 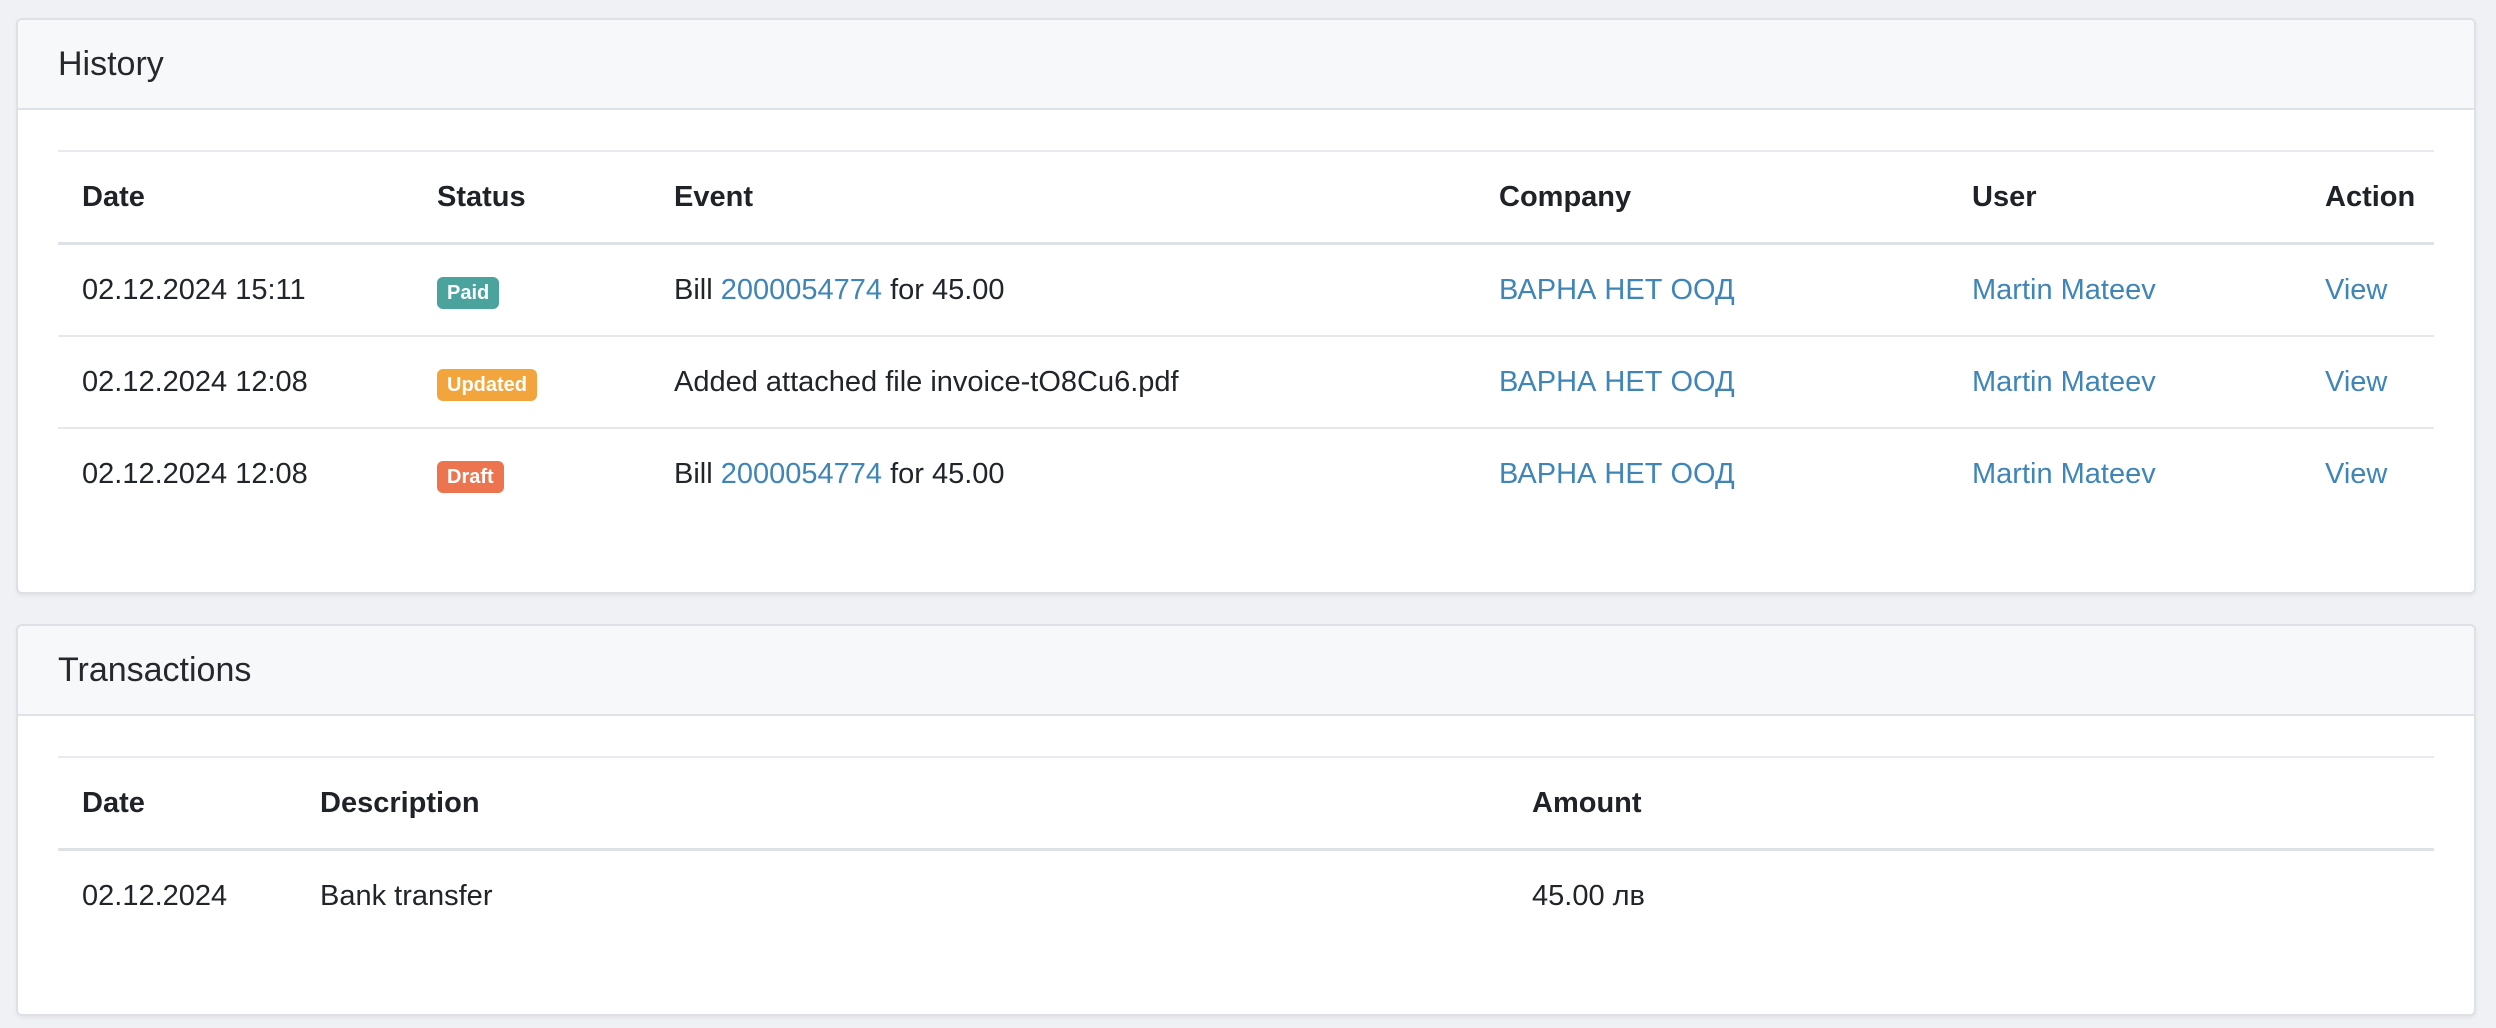 I want to click on history-date: 02.12.2024 15:11, so click(x=235, y=290).